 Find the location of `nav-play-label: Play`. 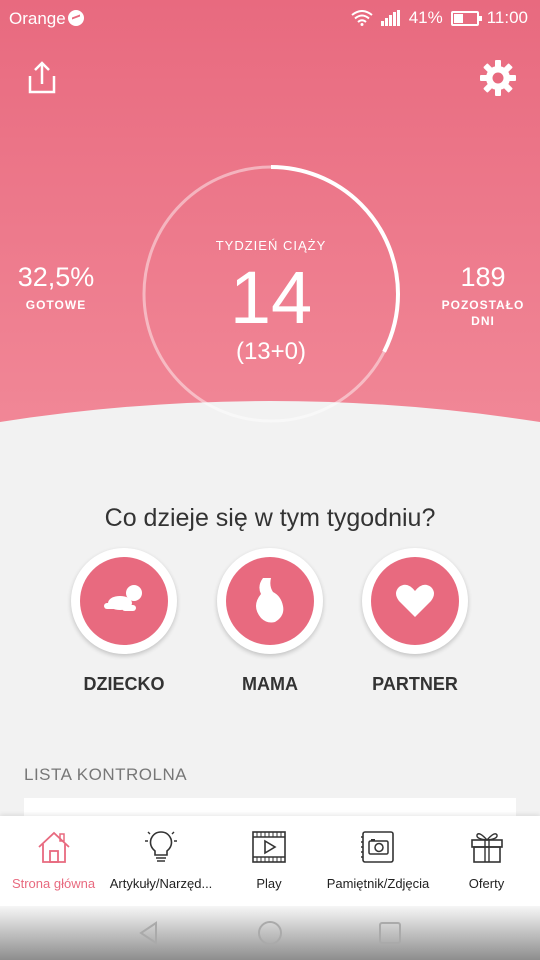

nav-play-label: Play is located at coordinates (269, 883).